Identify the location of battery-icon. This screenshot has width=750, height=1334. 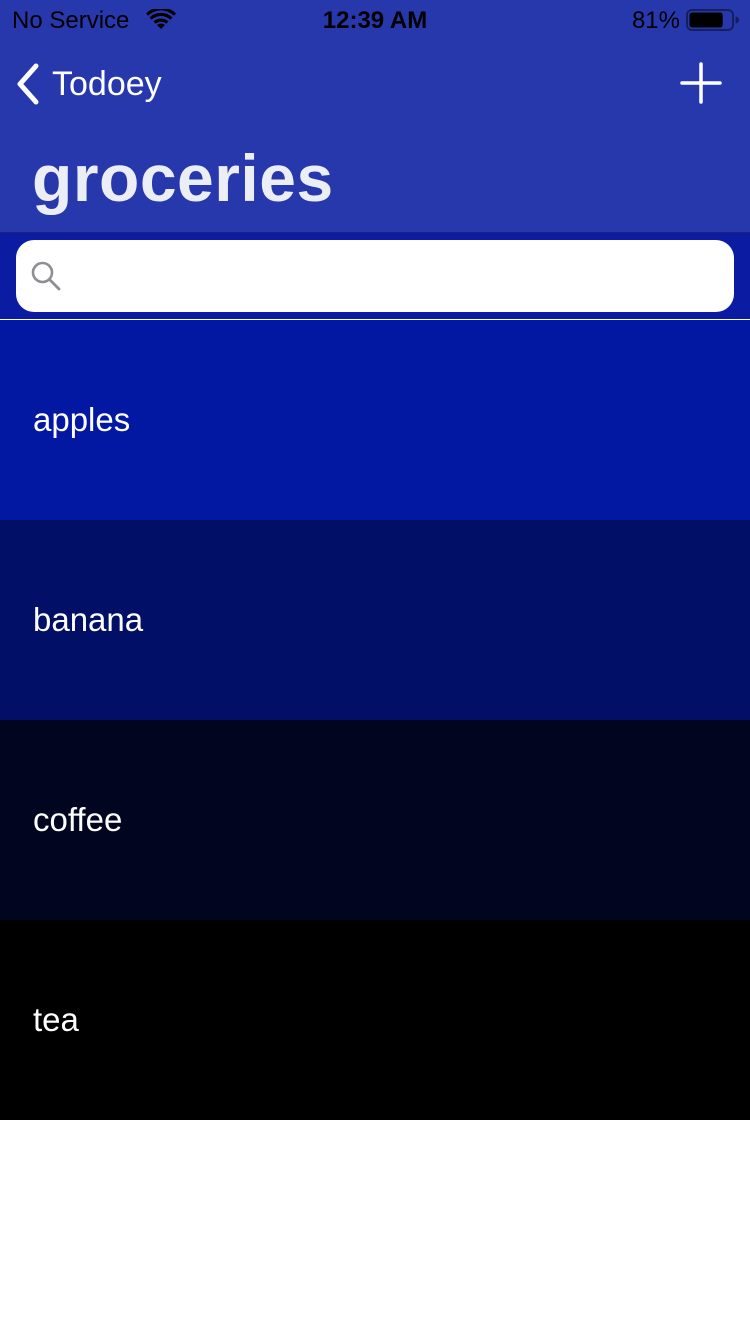
(712, 20).